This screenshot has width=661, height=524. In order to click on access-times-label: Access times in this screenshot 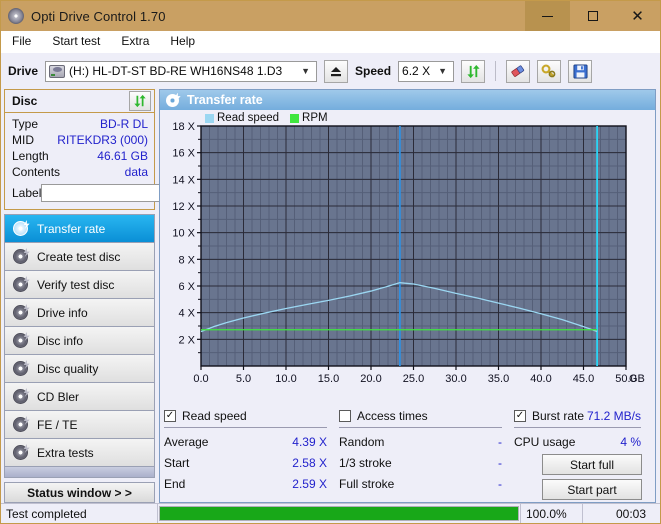, I will do `click(392, 416)`.